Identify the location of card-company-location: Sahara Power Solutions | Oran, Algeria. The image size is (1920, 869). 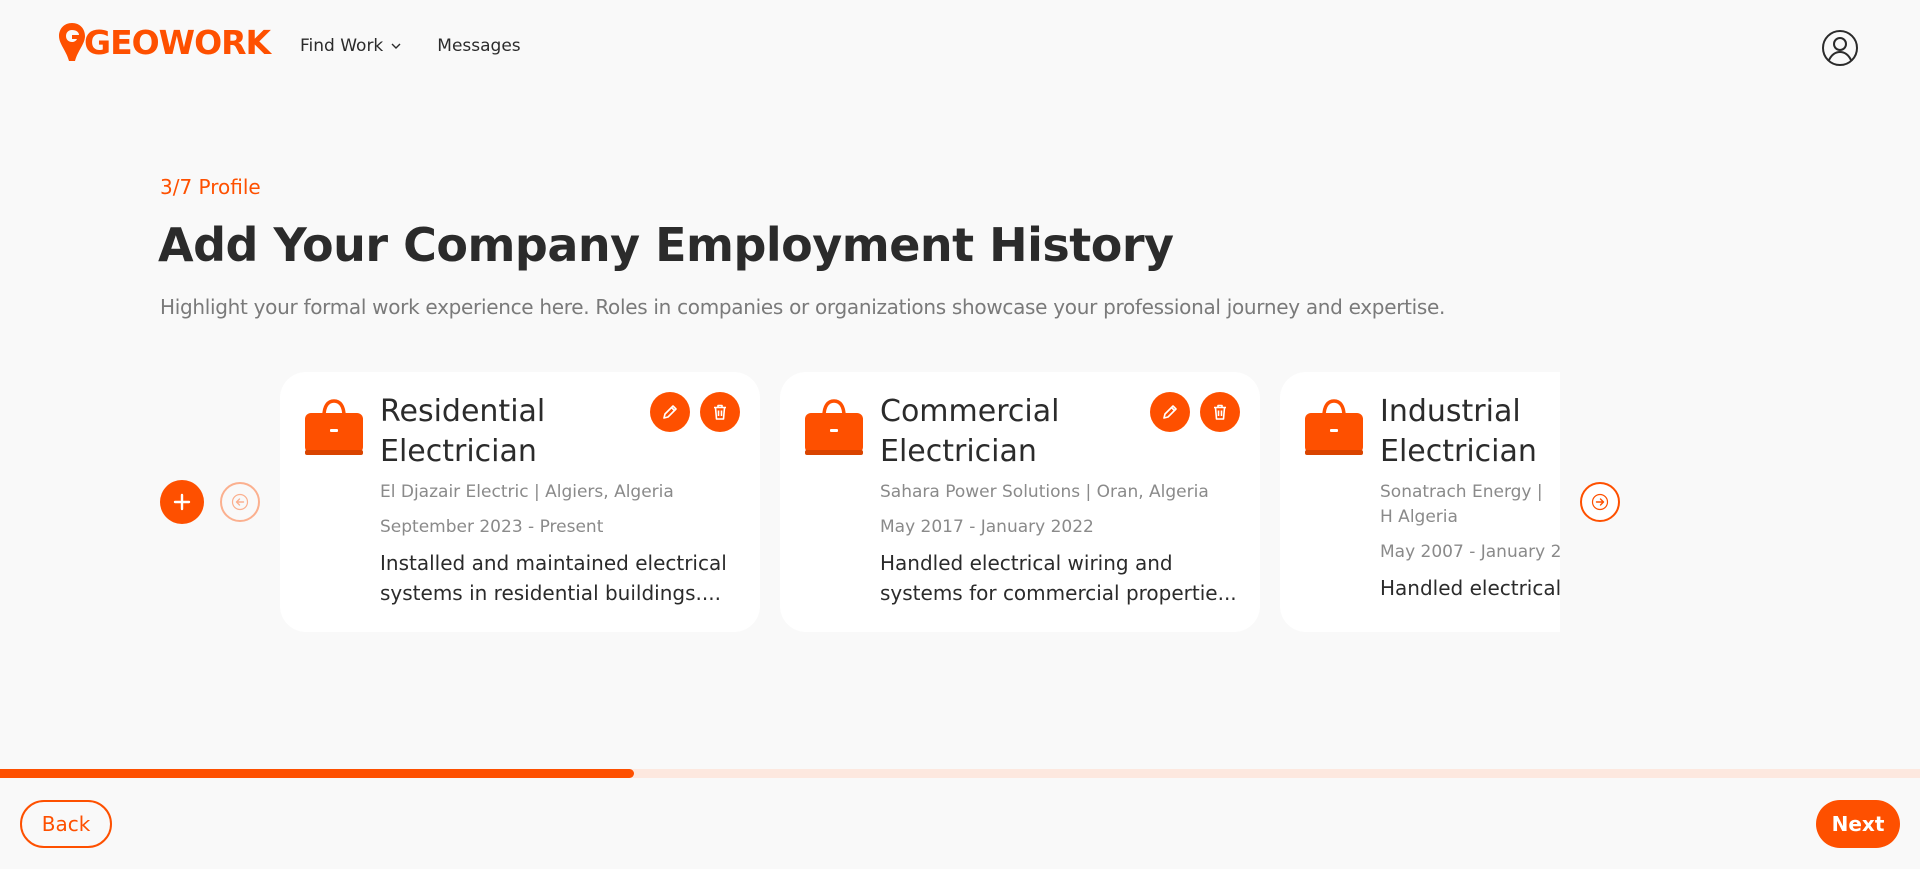
(1044, 492).